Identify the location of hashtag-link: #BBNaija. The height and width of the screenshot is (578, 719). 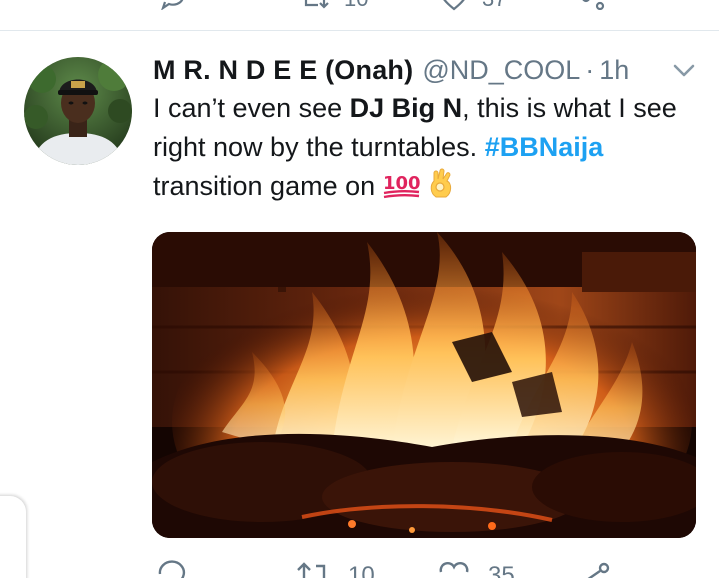
(544, 147).